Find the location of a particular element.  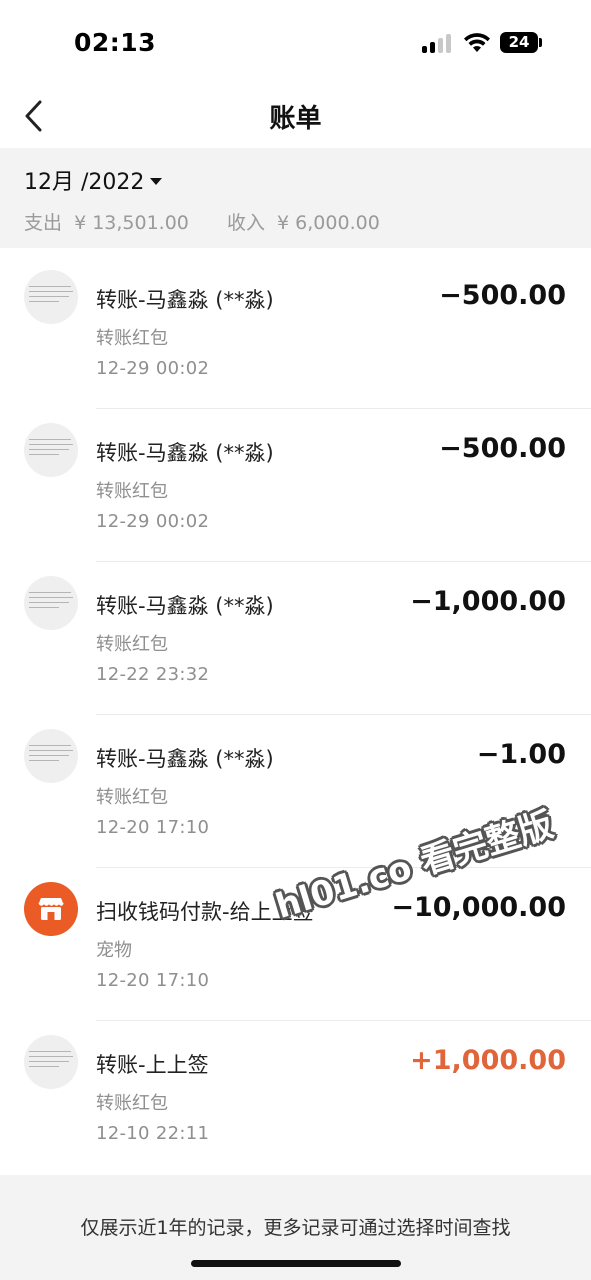

transaction-amount: −1.00 is located at coordinates (521, 754).